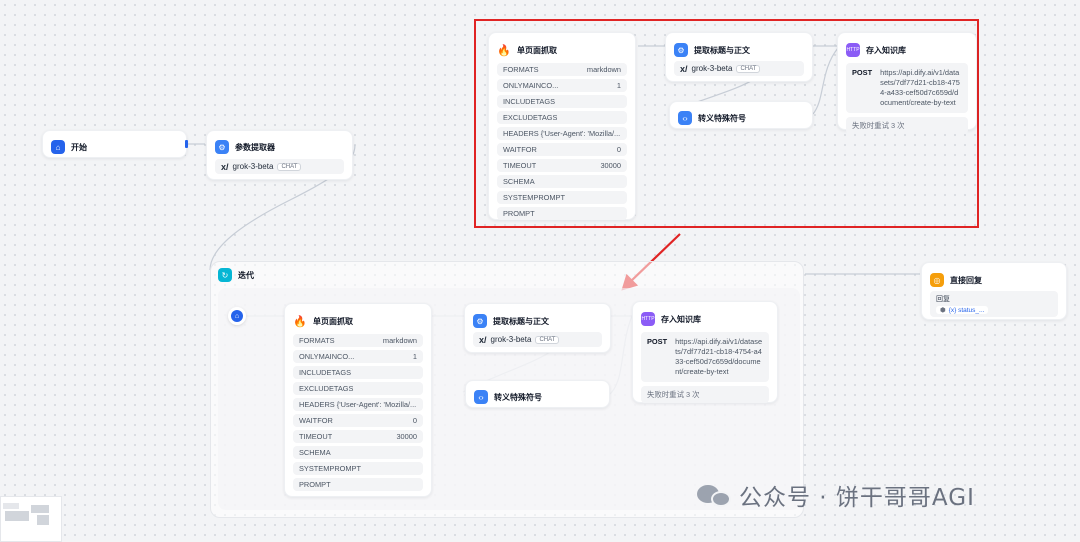 The image size is (1080, 542). What do you see at coordinates (246, 275) in the screenshot?
I see `iteration-title: 迭代` at bounding box center [246, 275].